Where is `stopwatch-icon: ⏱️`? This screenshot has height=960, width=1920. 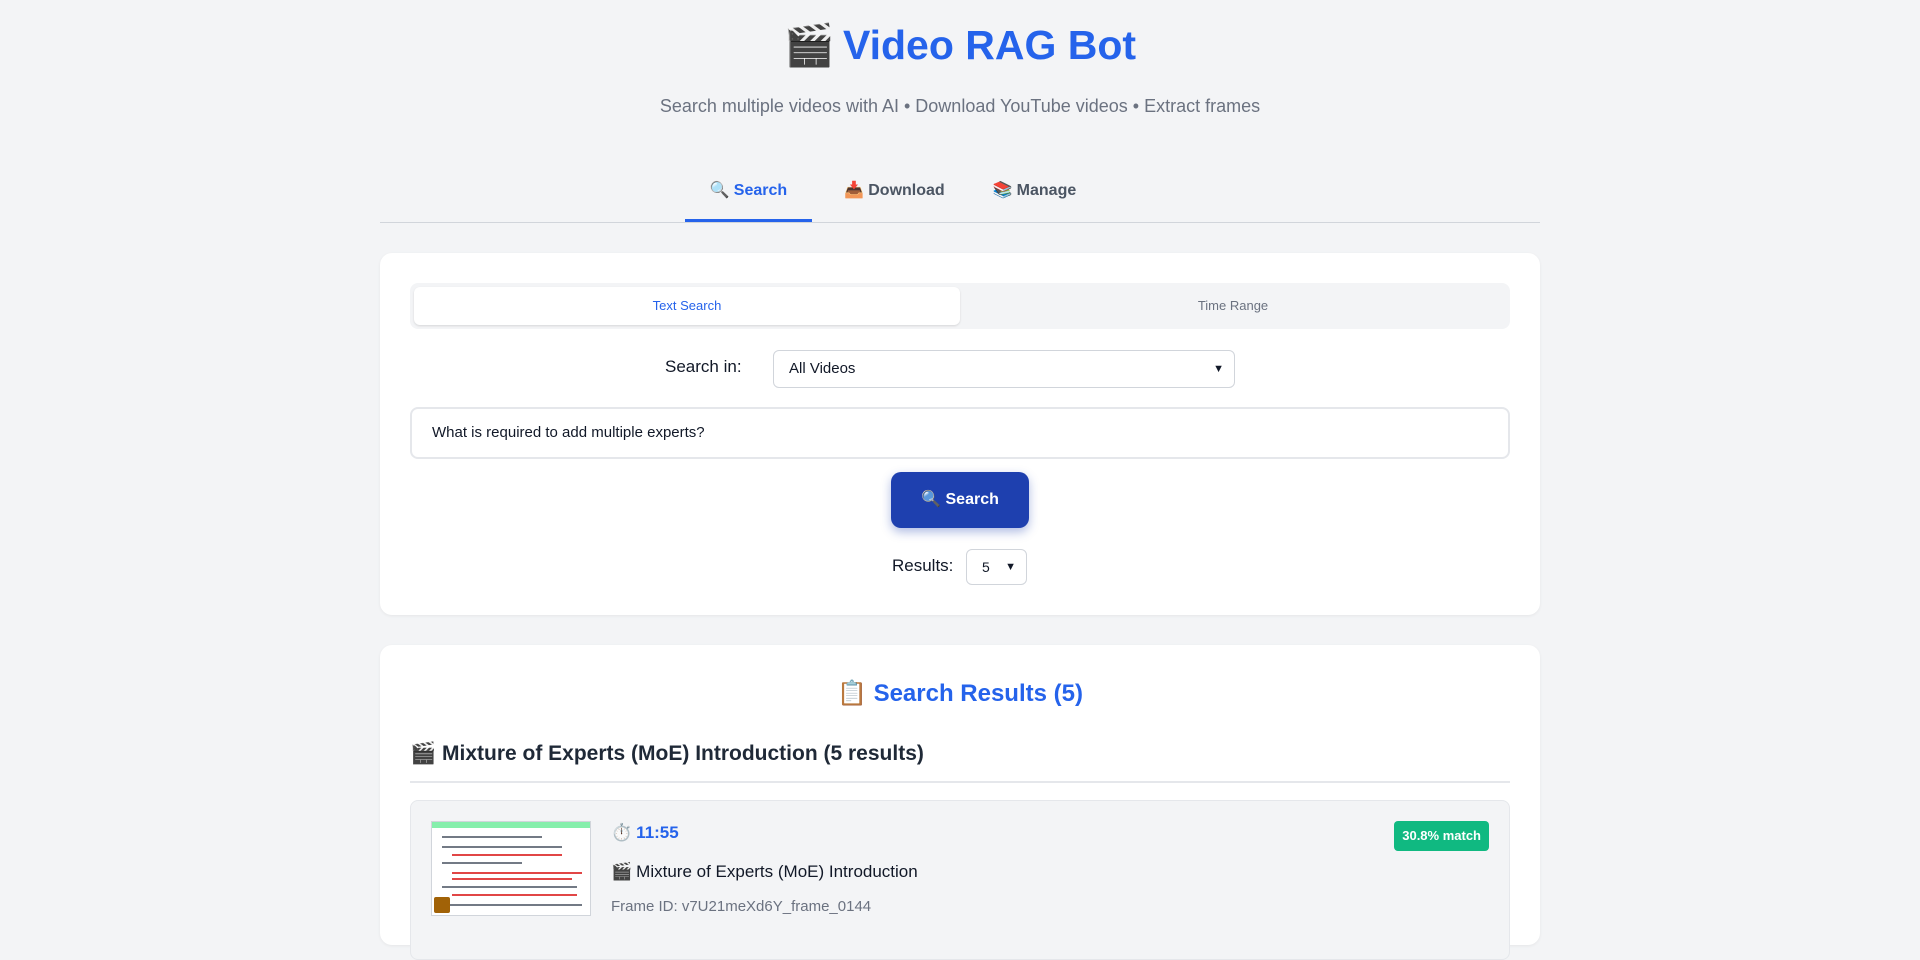 stopwatch-icon: ⏱️ is located at coordinates (622, 832).